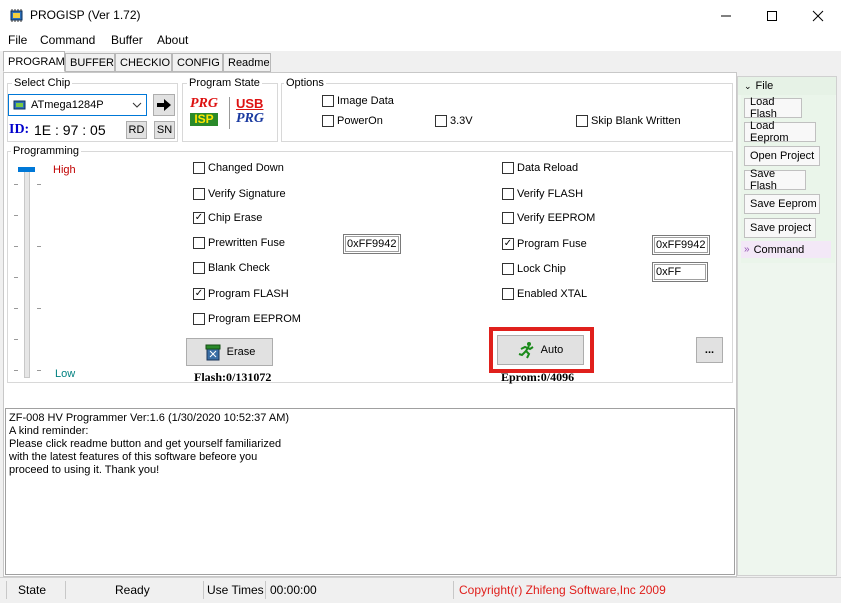  I want to click on erase-button-label: Erase, so click(241, 352).